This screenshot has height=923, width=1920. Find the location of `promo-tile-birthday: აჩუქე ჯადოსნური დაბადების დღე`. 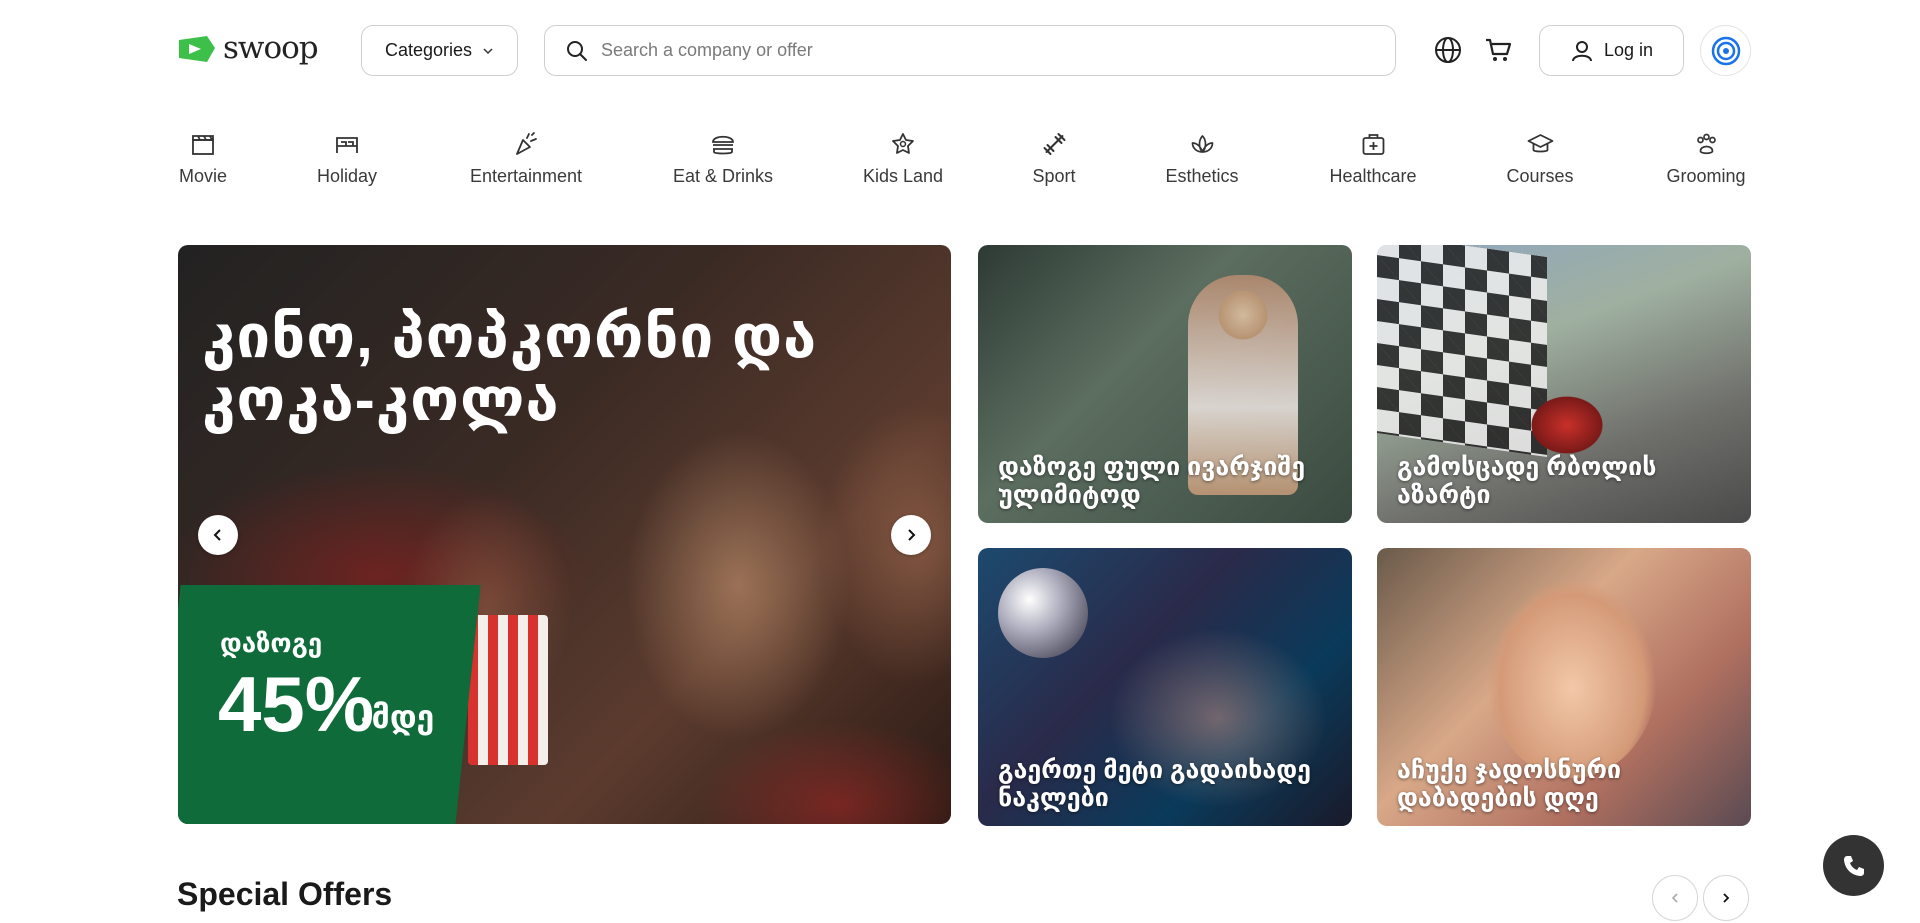

promo-tile-birthday: აჩუქე ჯადოსნური დაბადების დღე is located at coordinates (1564, 687).